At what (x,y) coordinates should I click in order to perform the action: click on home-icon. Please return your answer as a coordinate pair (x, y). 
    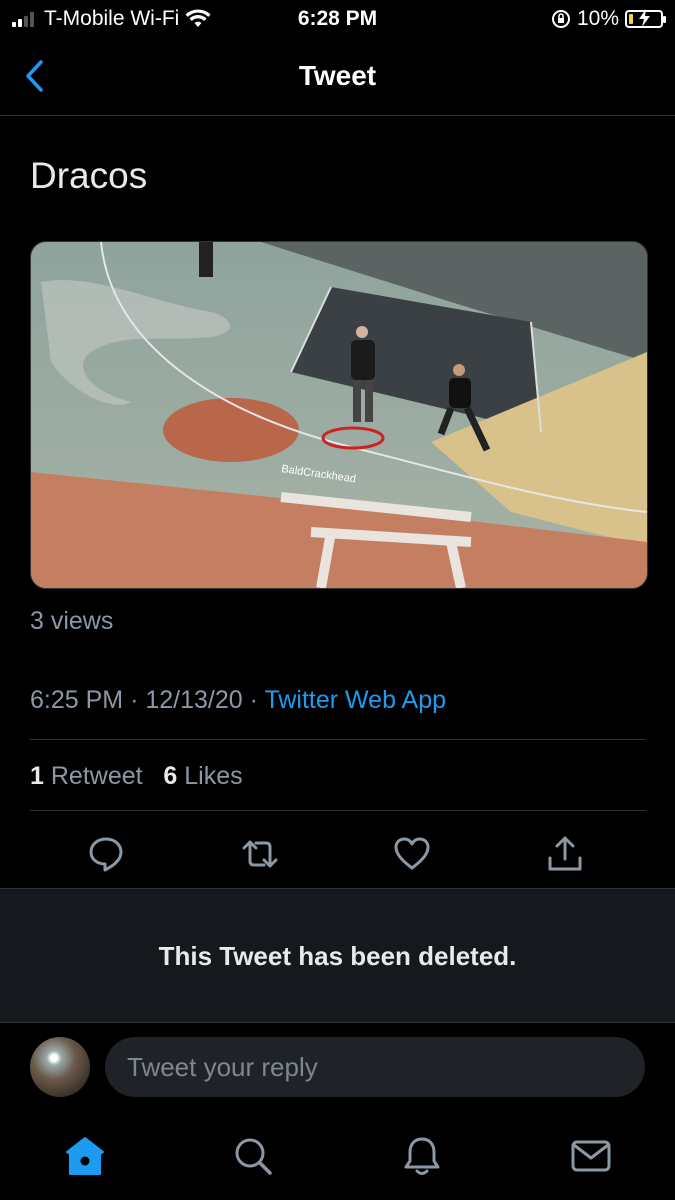
    Looking at the image, I should click on (85, 1156).